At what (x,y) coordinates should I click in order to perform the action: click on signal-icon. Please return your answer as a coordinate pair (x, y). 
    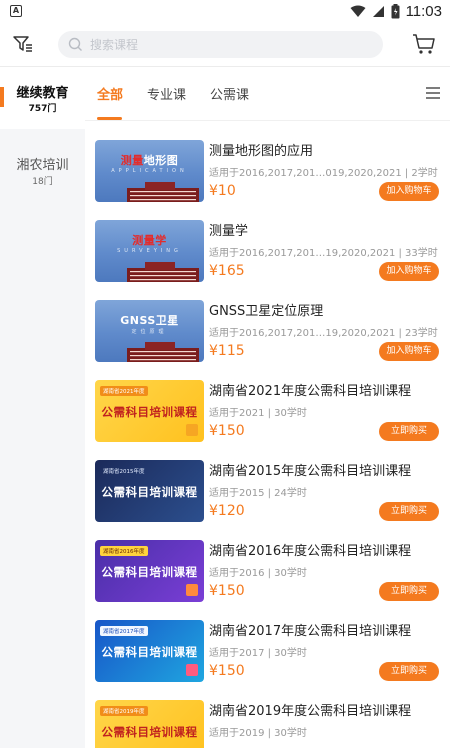
    Looking at the image, I should click on (378, 11).